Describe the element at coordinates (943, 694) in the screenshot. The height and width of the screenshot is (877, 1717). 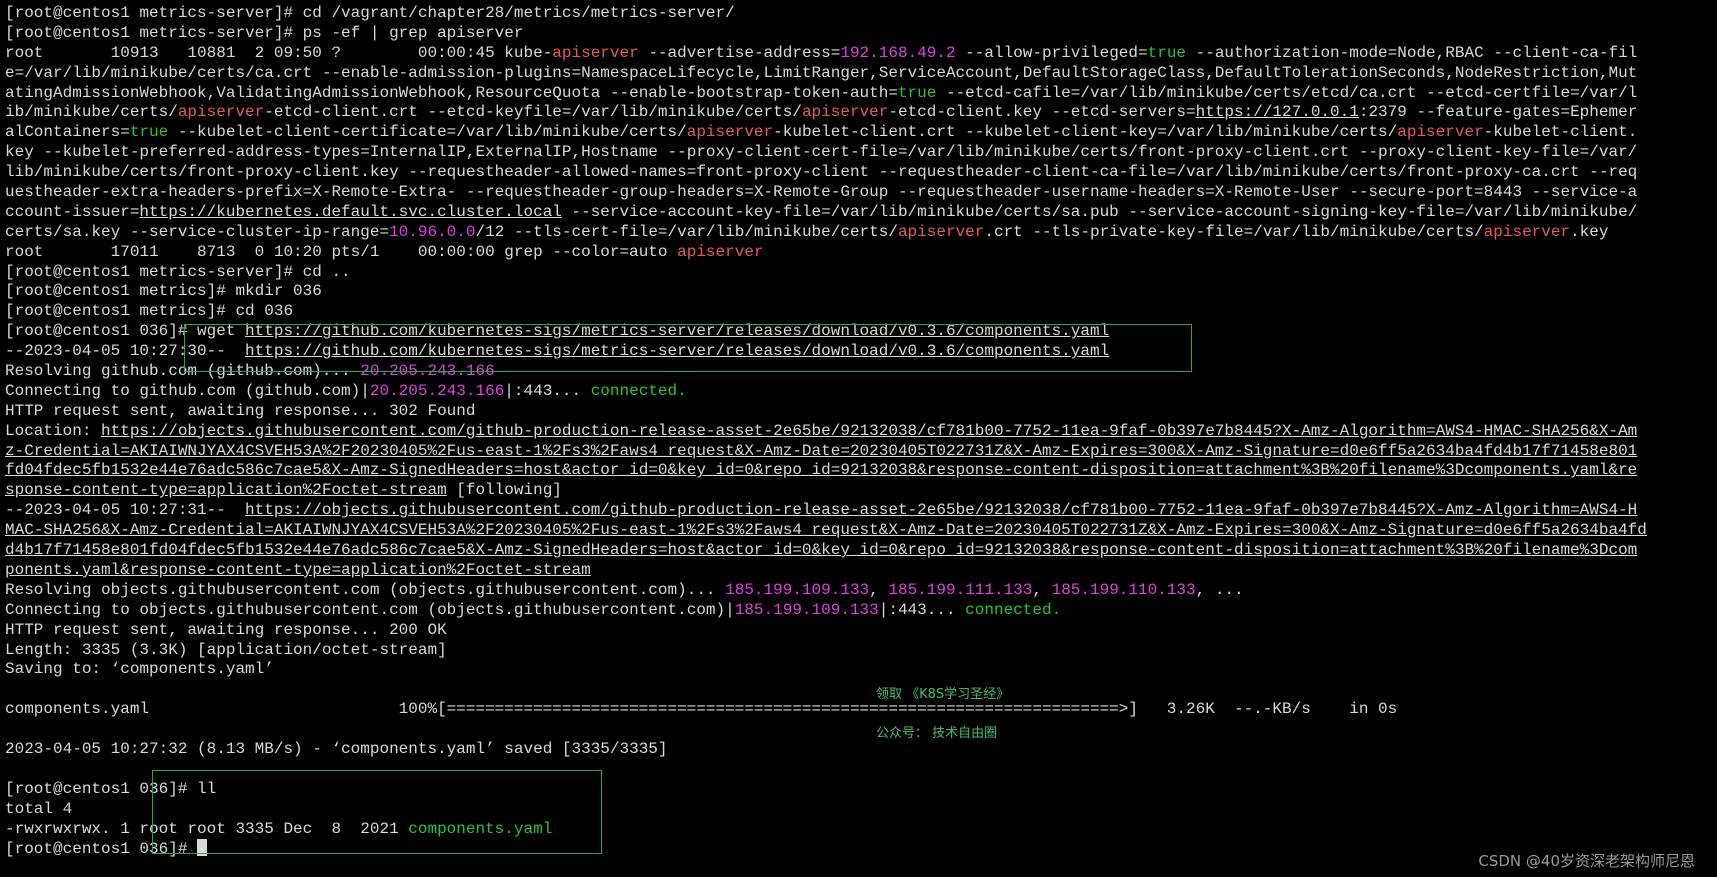
I see `promo-line-1: 领取 《K8S学习圣经》` at that location.